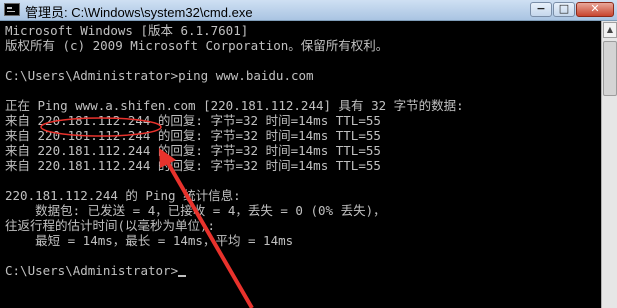  I want to click on highlight-arrow-icon, so click(210, 234).